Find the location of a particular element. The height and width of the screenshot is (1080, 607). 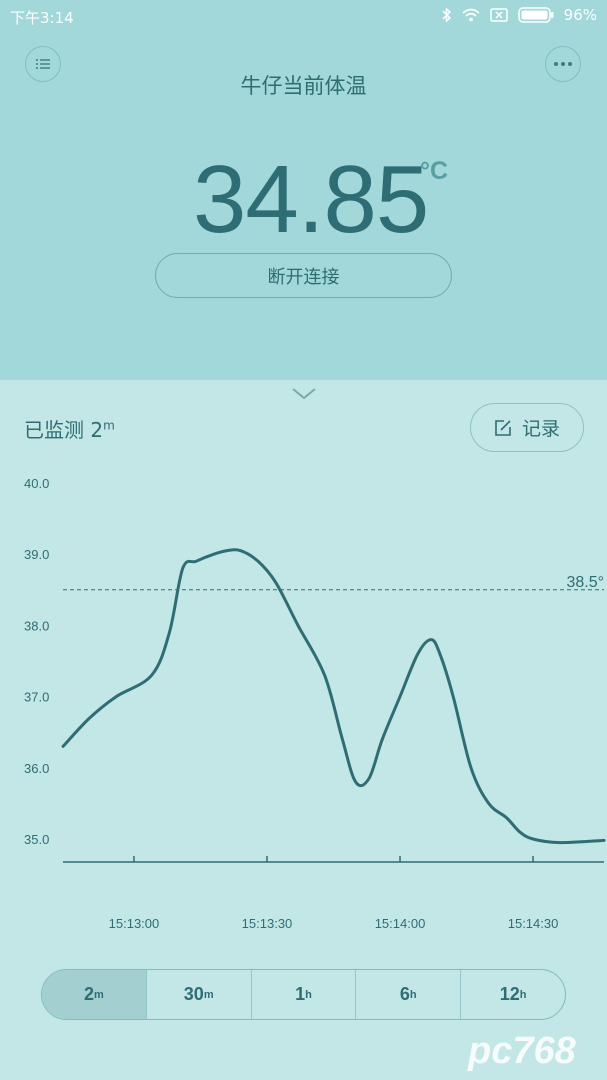

range-tab-value: 12 is located at coordinates (509, 994).